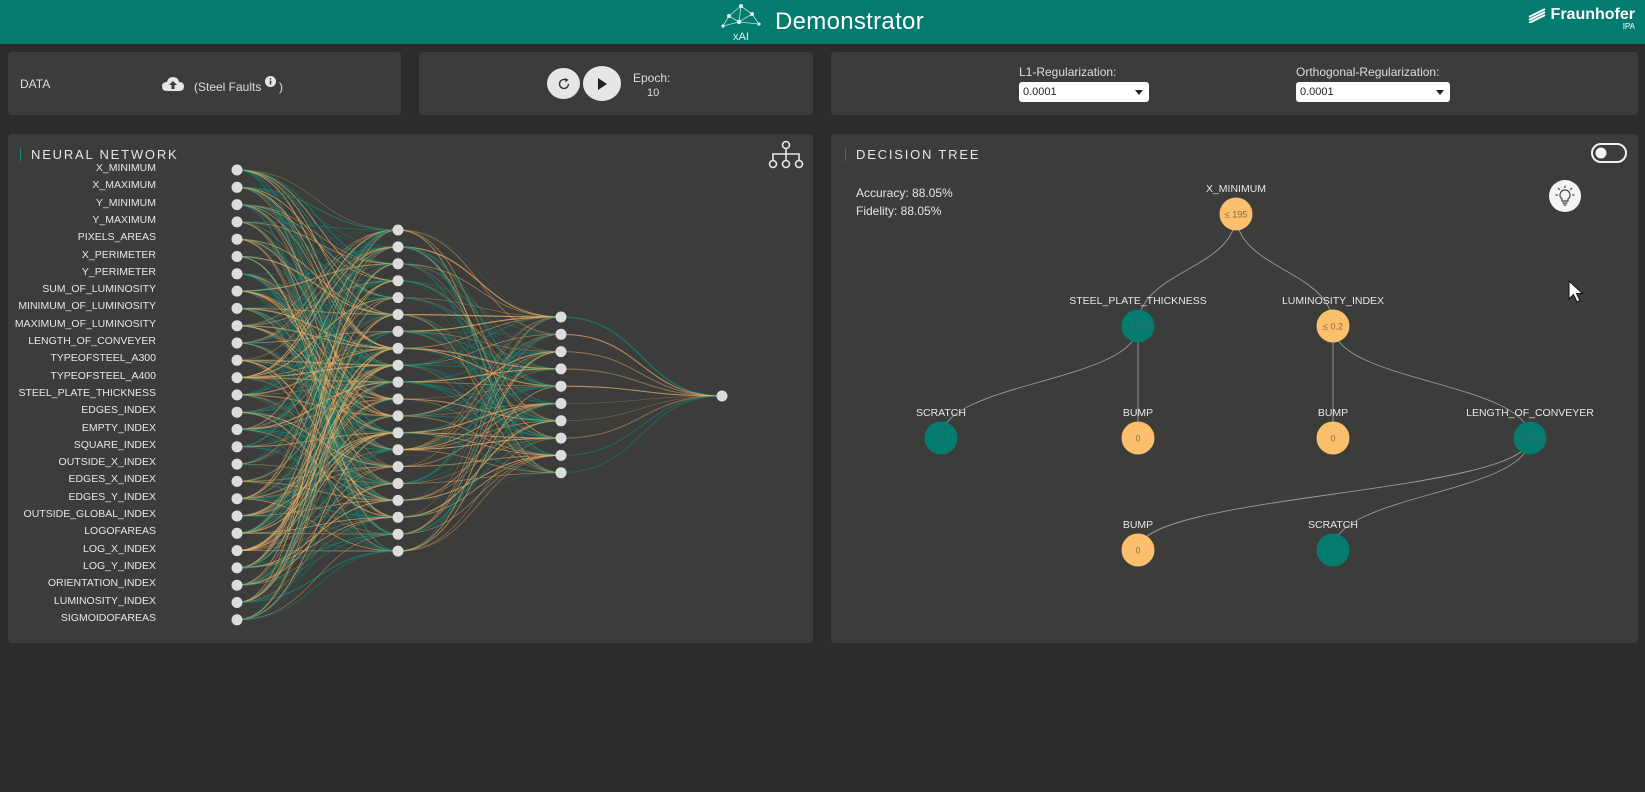  What do you see at coordinates (1373, 92) in the screenshot?
I see `orthogonal-regularization-select: 0.0001` at bounding box center [1373, 92].